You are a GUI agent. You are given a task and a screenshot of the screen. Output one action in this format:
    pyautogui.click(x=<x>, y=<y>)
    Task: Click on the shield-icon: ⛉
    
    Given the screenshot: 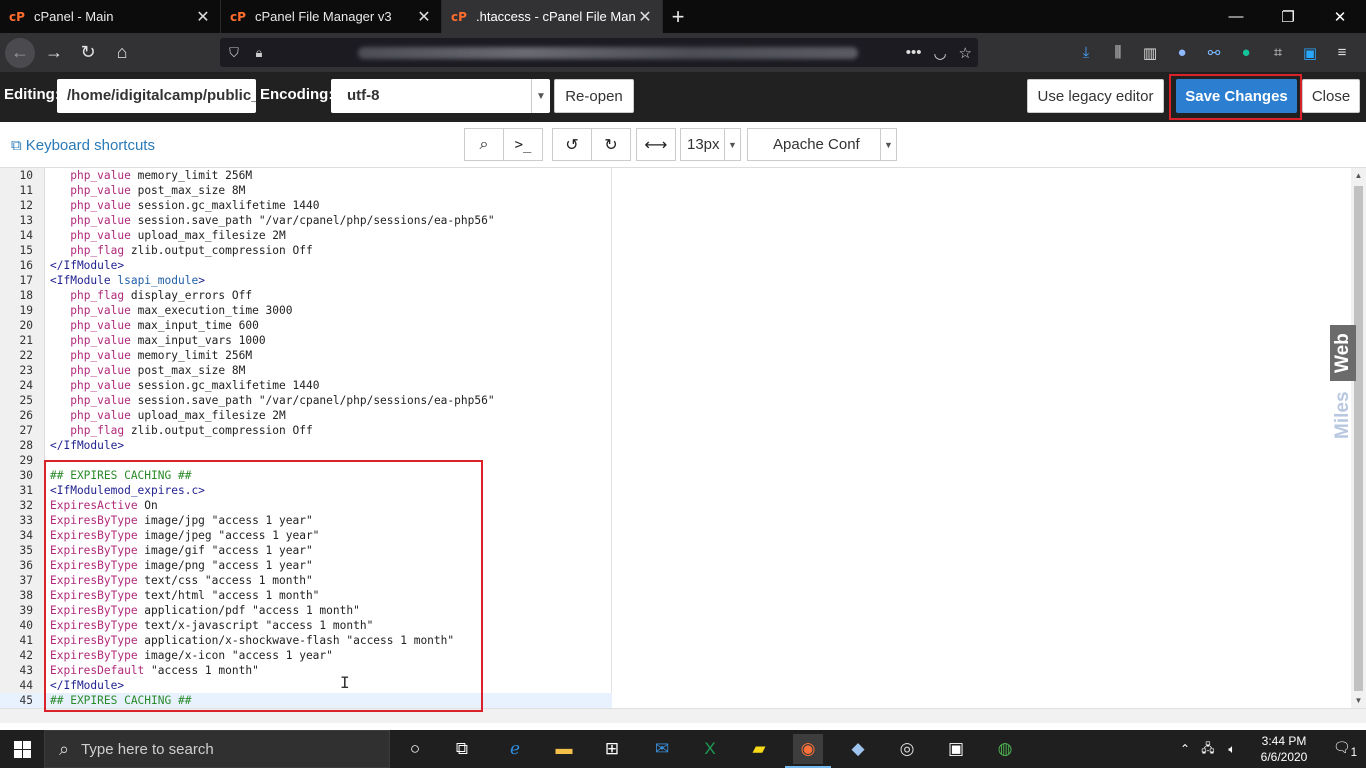 What is the action you would take?
    pyautogui.click(x=234, y=53)
    